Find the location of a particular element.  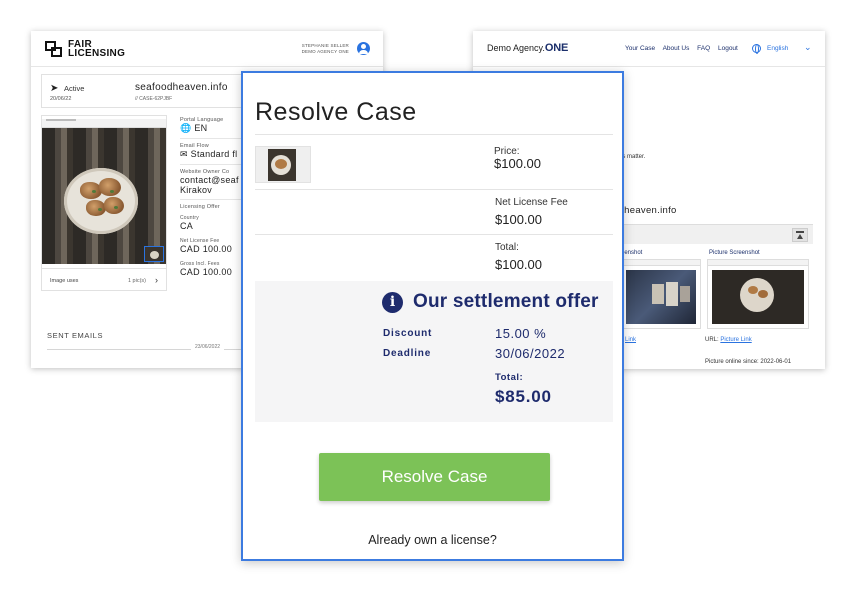

da-screenshot-toolbar is located at coordinates (713, 234).